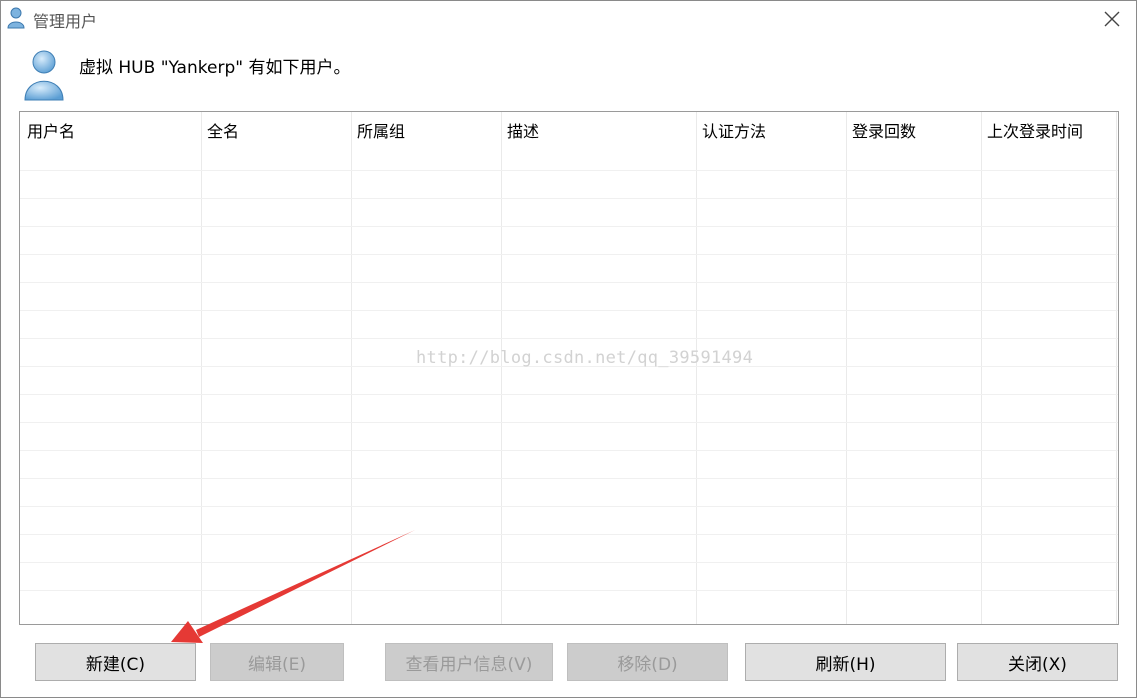 This screenshot has height=698, width=1137. Describe the element at coordinates (381, 130) in the screenshot. I see `column-header-group: 所属组` at that location.